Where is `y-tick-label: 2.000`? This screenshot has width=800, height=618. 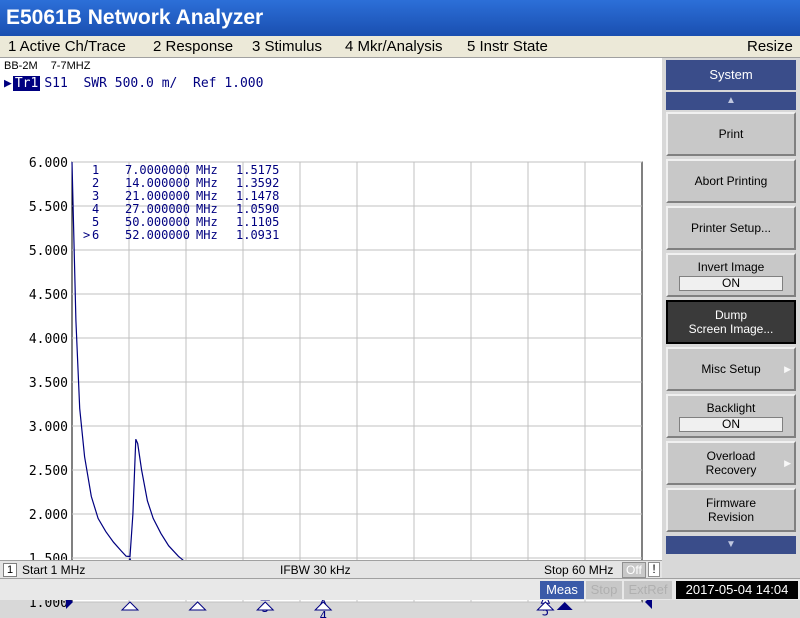
y-tick-label: 2.000 is located at coordinates (48, 515).